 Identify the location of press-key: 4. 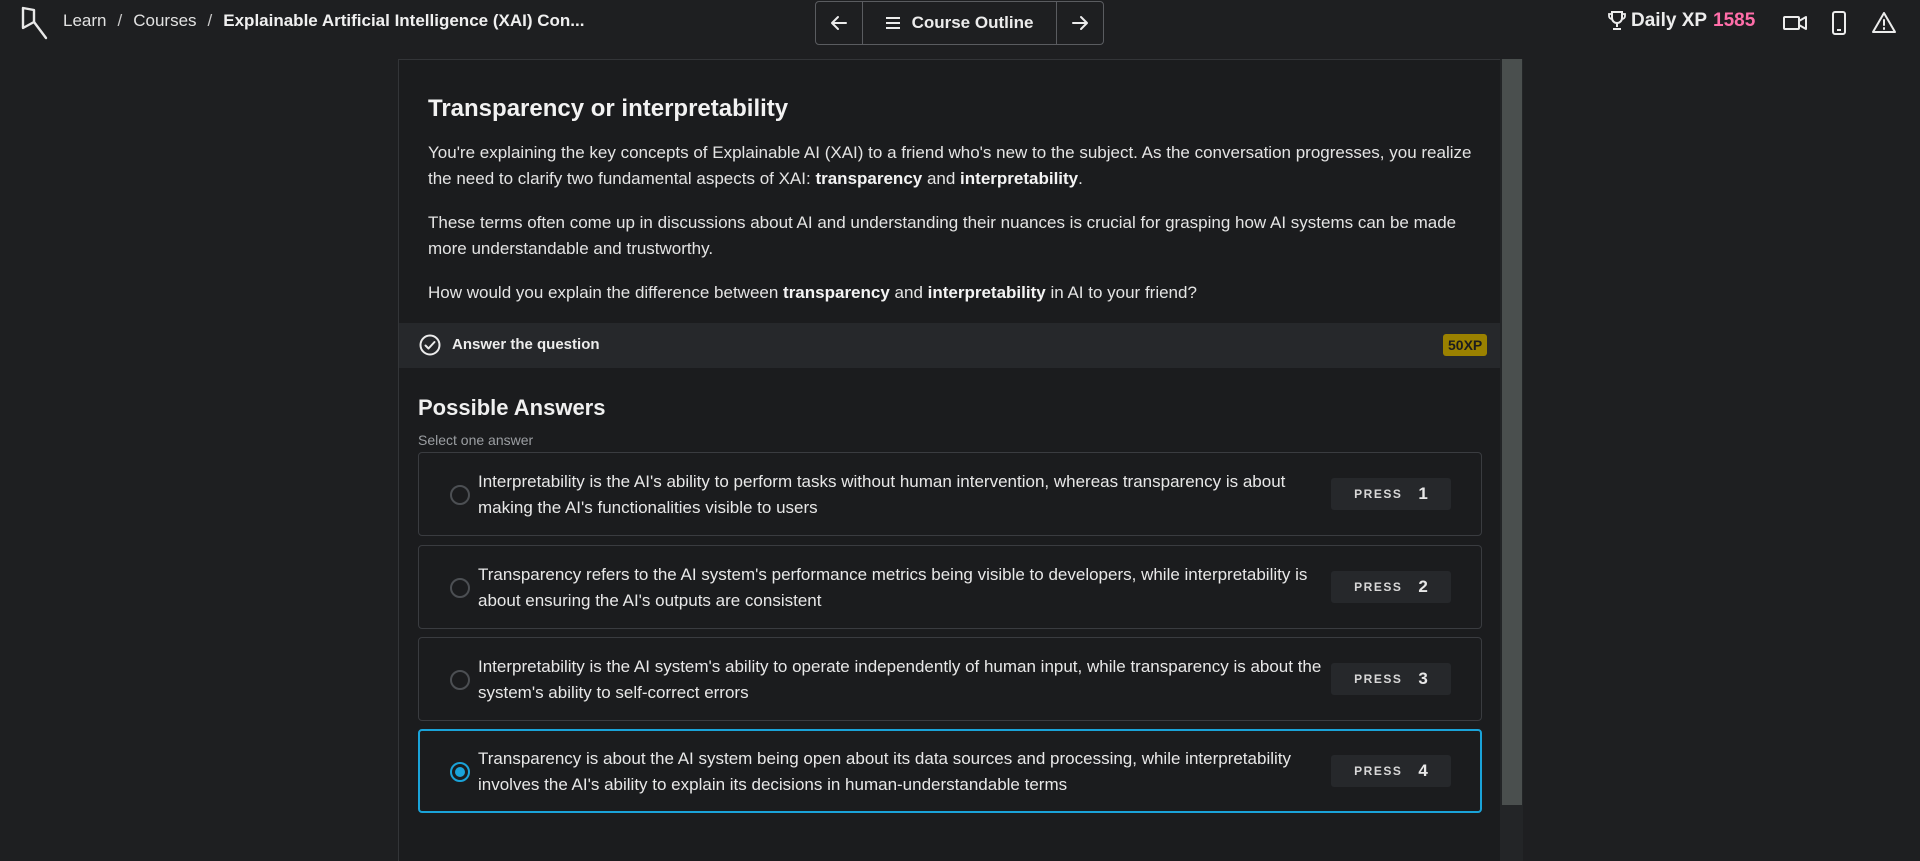
(1423, 770).